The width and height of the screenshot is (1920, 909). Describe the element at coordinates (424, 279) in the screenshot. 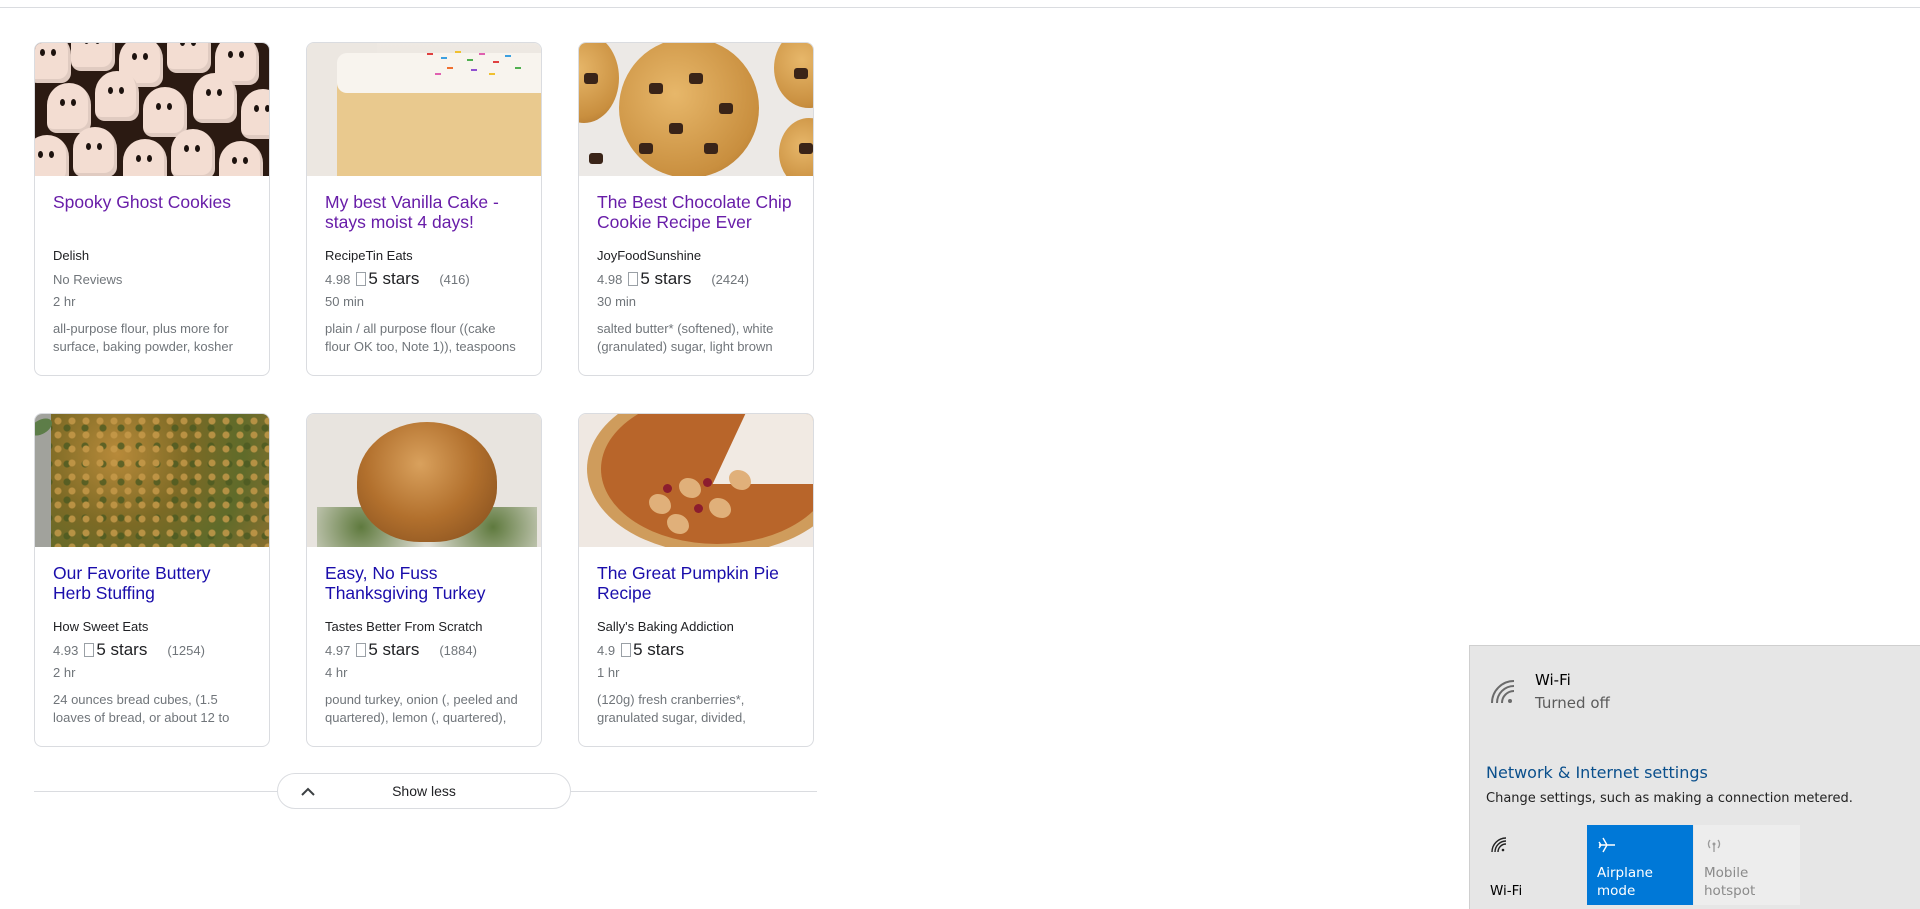

I see `rating-row: 4.98 5 stars (416)` at that location.